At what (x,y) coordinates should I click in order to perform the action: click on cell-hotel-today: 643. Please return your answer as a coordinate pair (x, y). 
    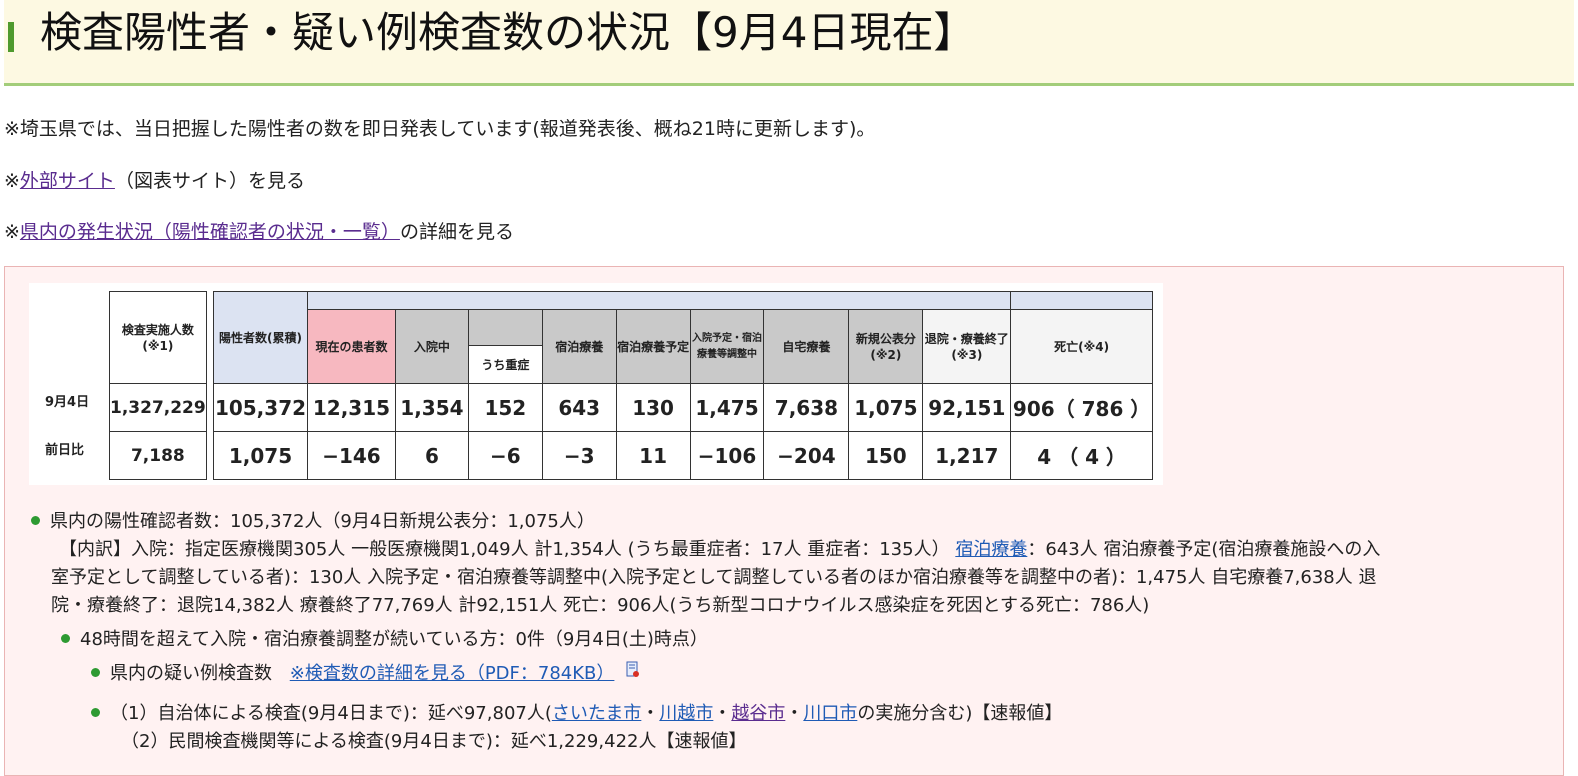
    Looking at the image, I should click on (579, 407).